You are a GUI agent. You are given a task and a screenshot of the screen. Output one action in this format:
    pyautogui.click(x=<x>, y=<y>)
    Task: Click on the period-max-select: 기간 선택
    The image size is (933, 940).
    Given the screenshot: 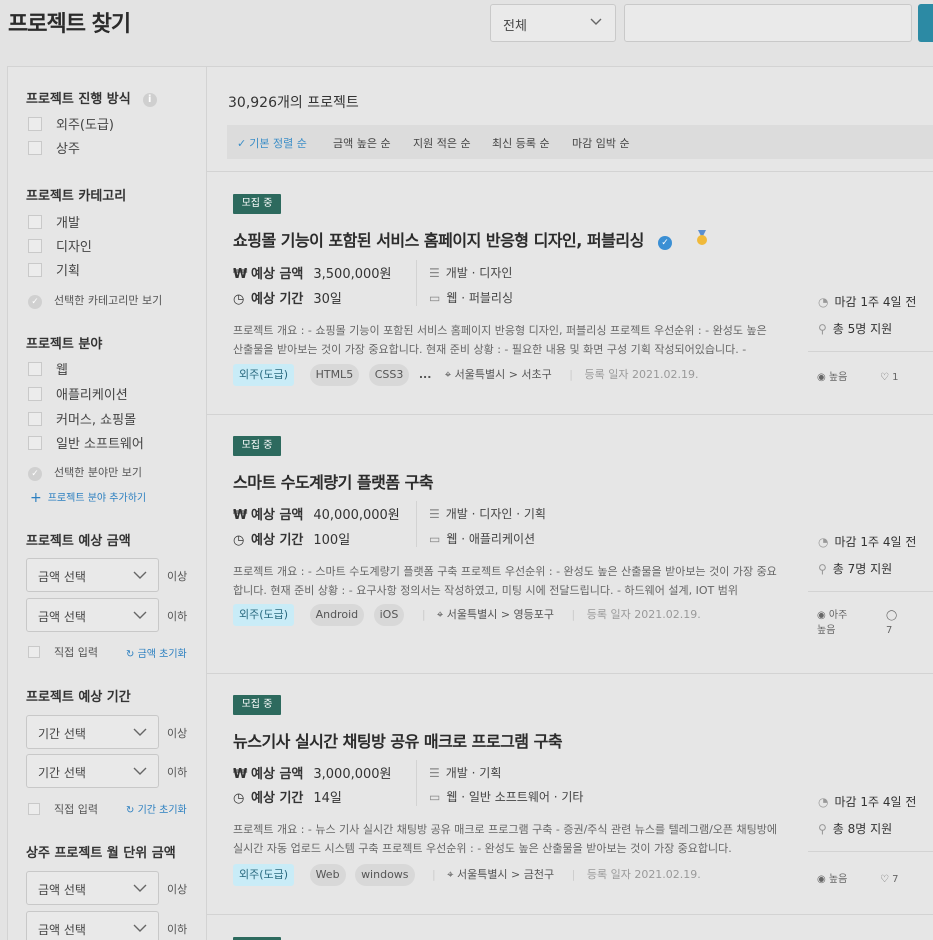 What is the action you would take?
    pyautogui.click(x=92, y=771)
    